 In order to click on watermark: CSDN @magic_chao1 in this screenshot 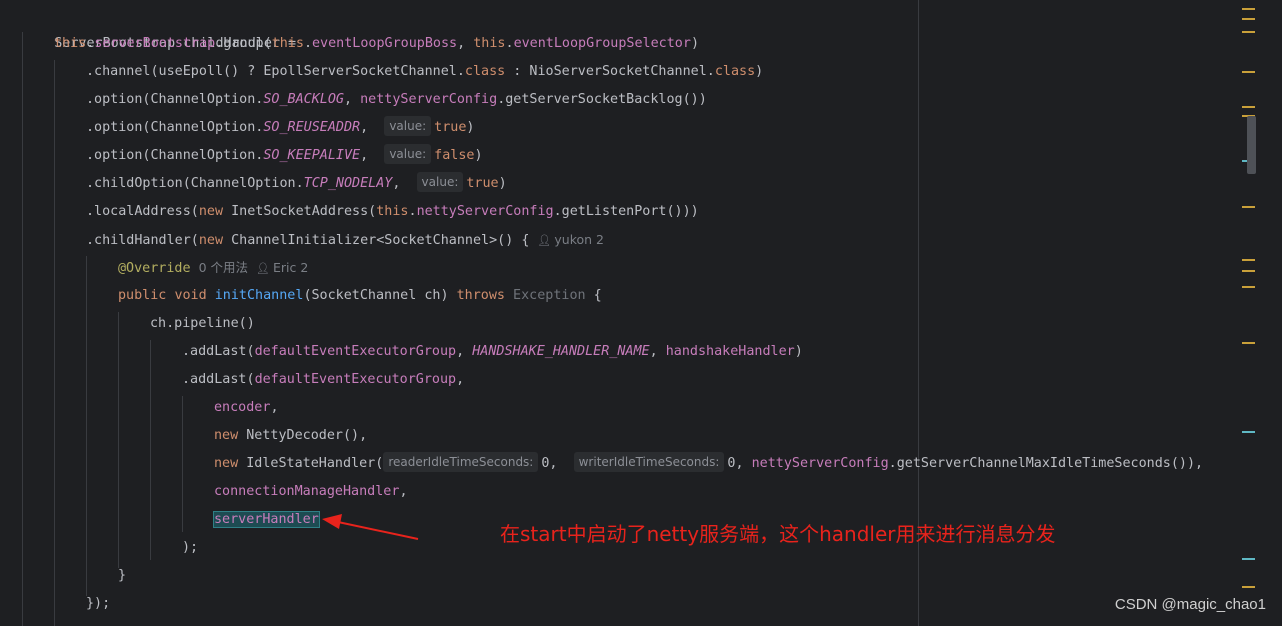, I will do `click(1190, 604)`.